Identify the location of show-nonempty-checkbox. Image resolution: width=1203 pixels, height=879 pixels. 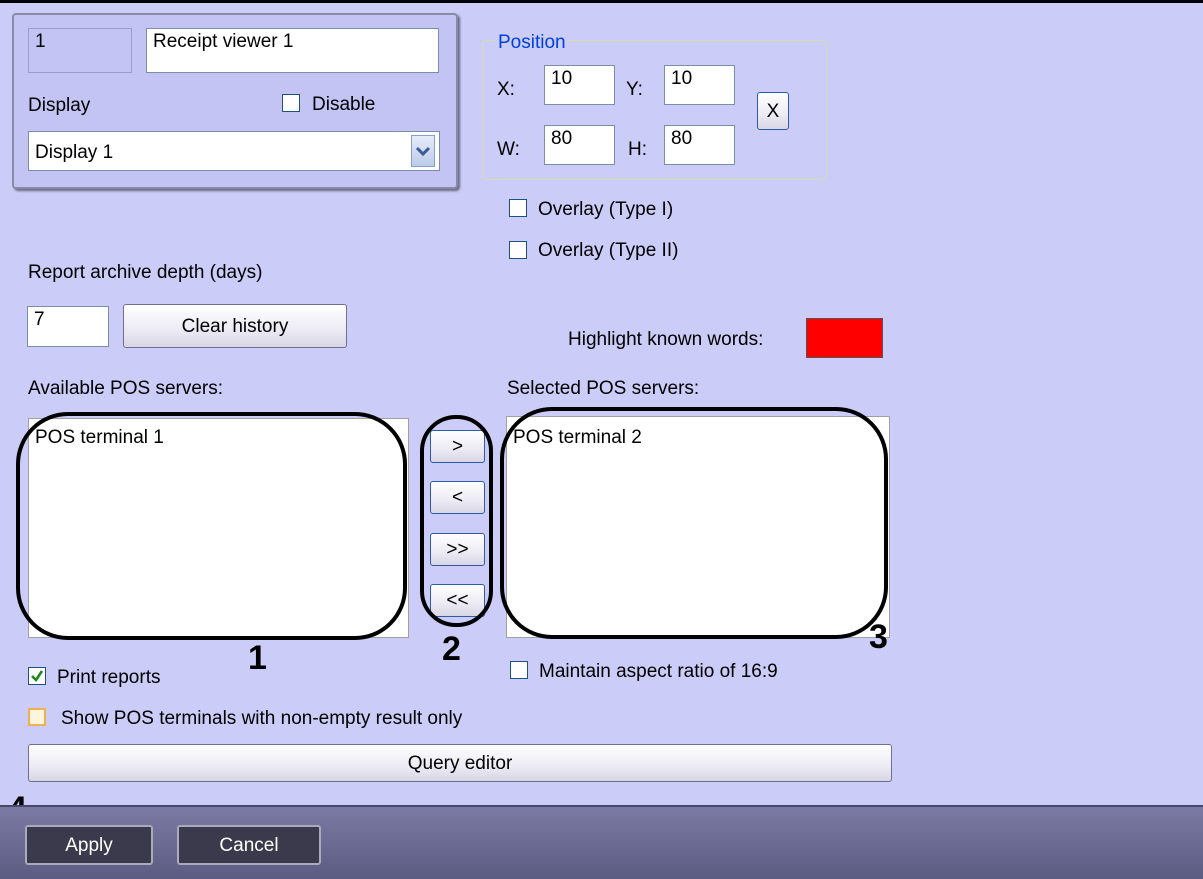
(37, 717).